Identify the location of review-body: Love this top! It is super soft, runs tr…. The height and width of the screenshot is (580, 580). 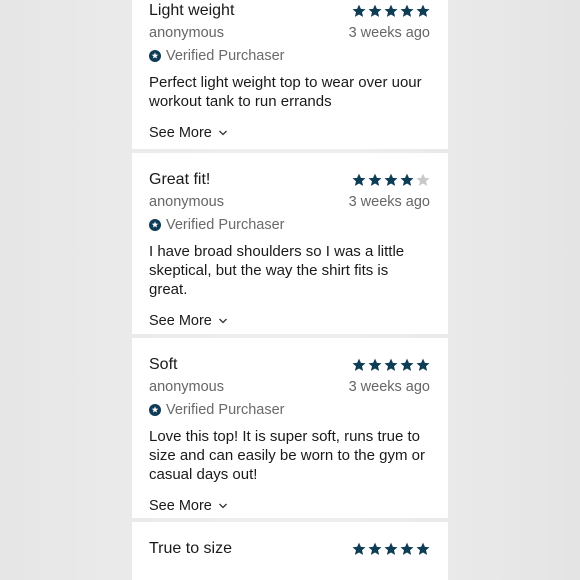
(287, 455).